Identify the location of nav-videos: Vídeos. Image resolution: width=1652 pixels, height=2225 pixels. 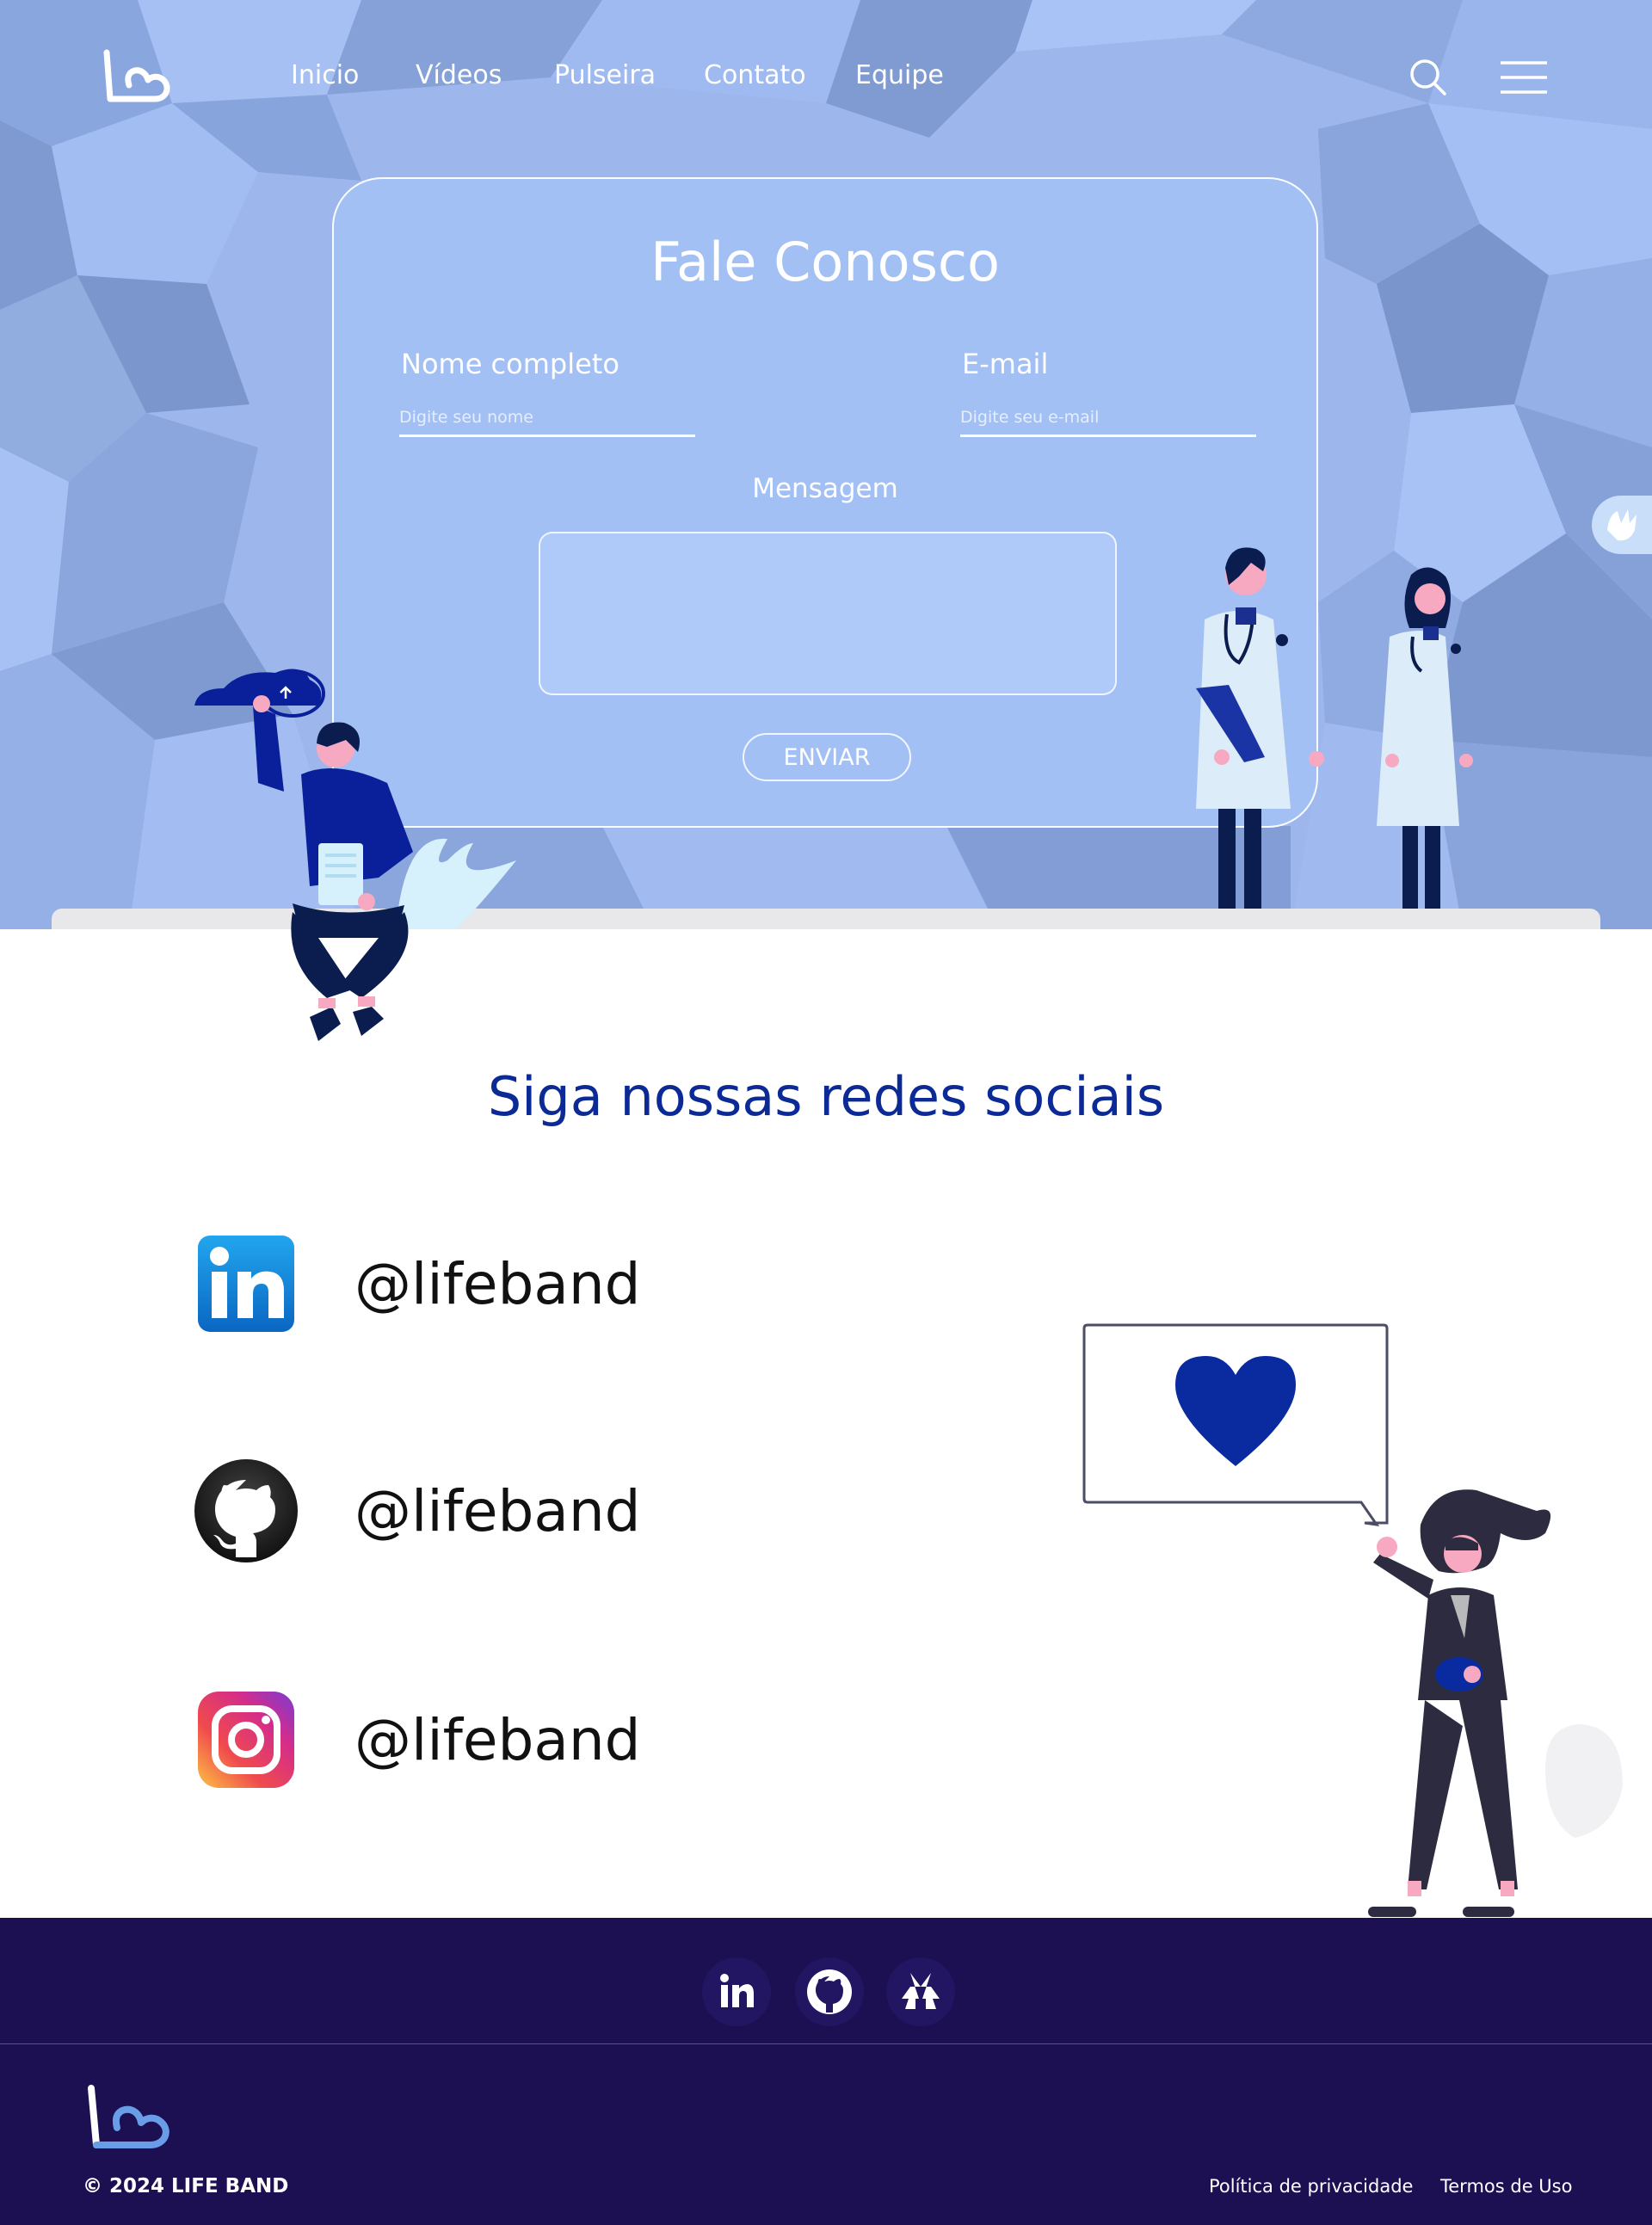
(459, 75).